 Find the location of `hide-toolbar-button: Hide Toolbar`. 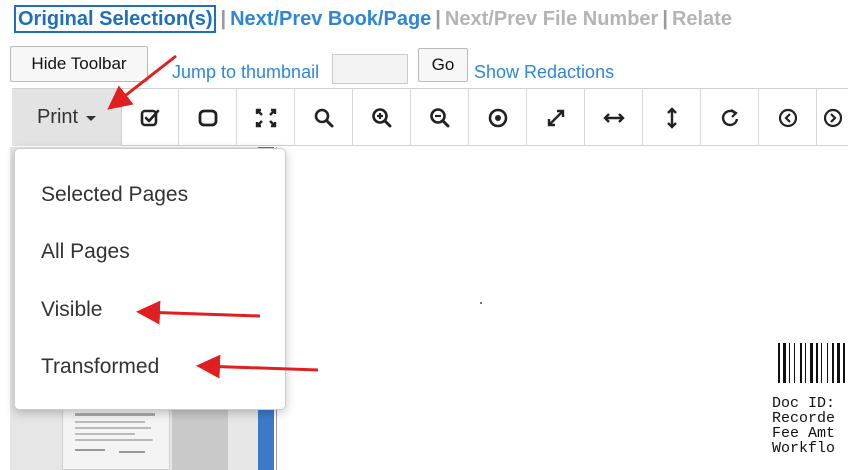

hide-toolbar-button: Hide Toolbar is located at coordinates (79, 64).